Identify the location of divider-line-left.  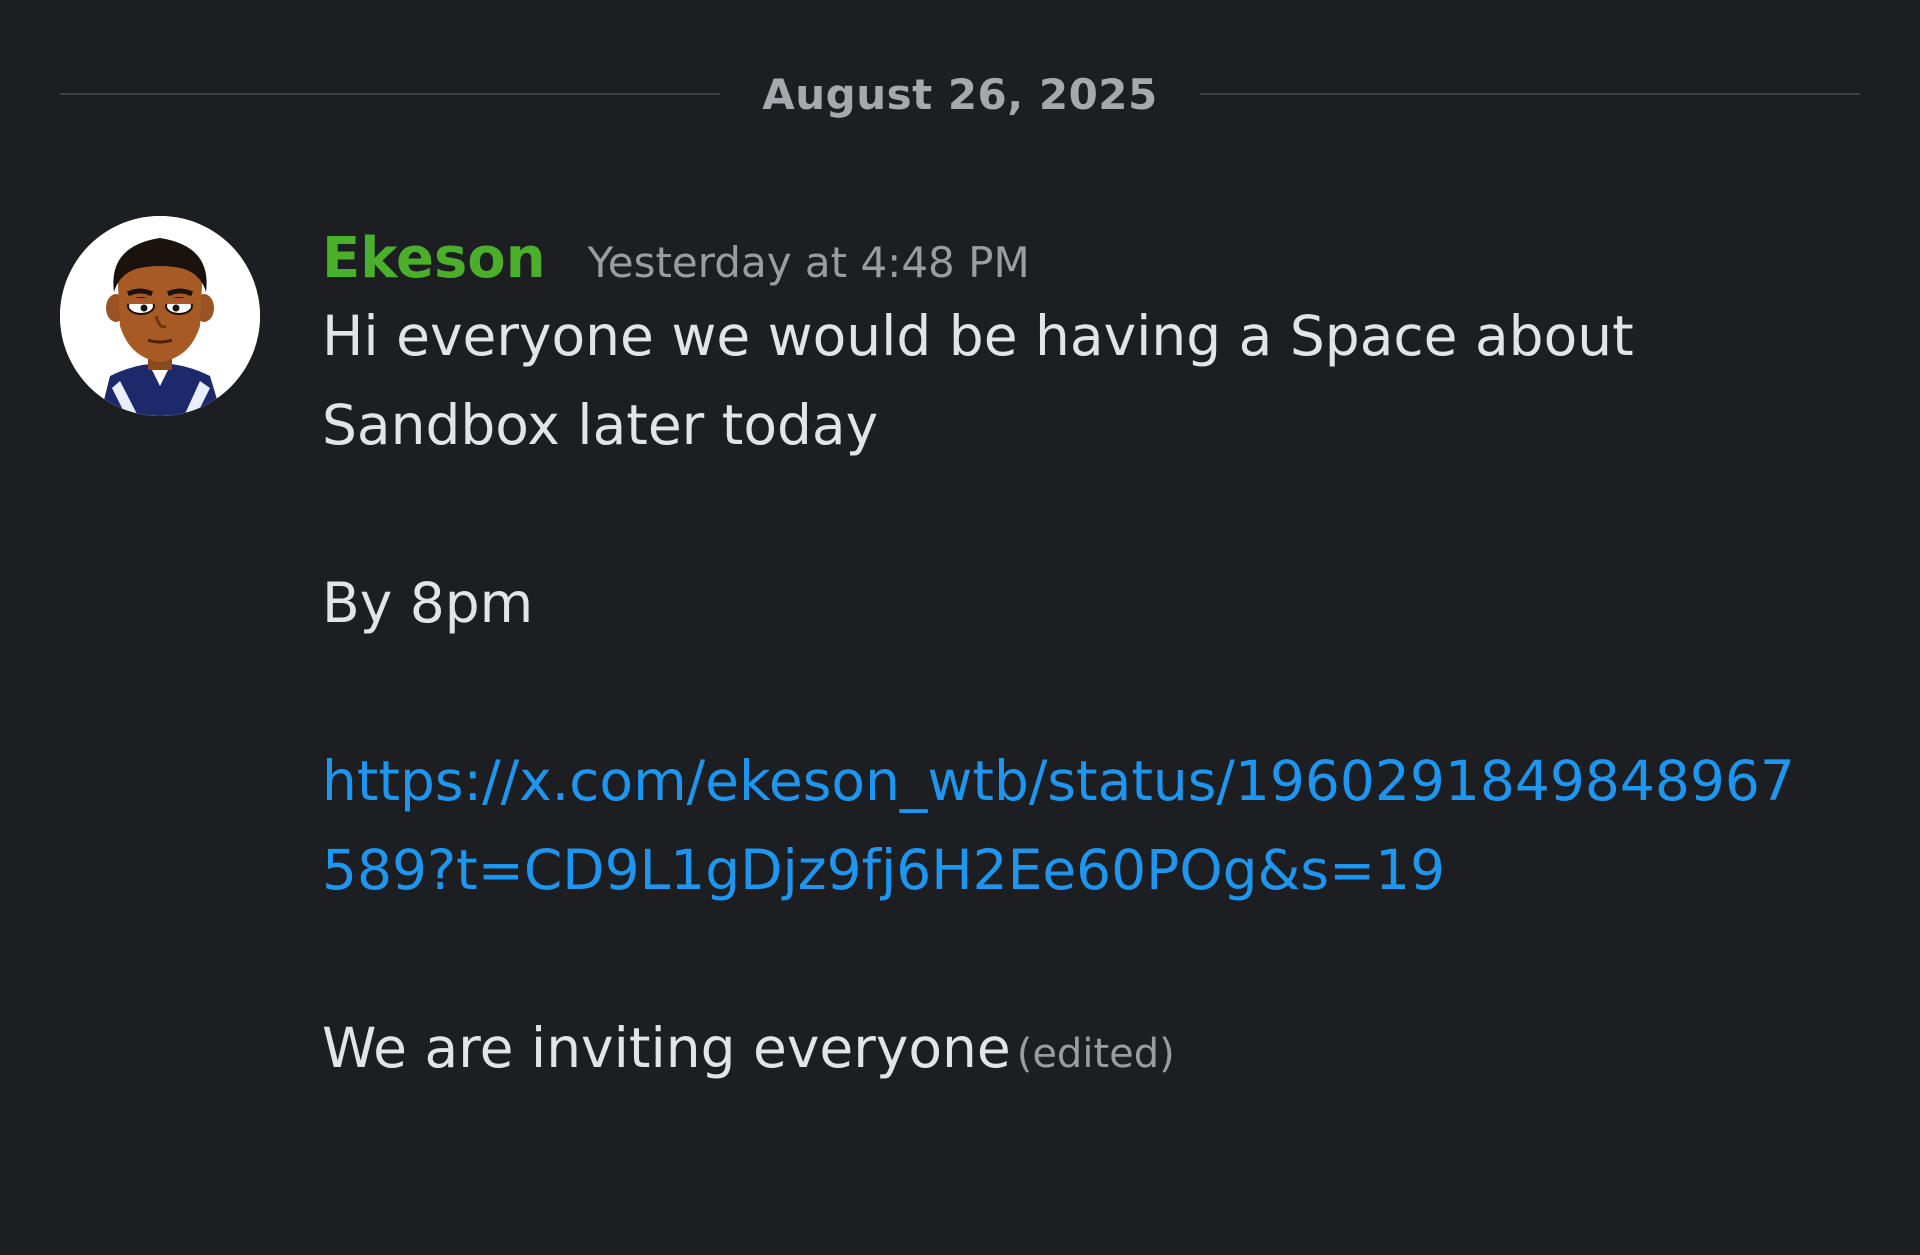
(390, 94).